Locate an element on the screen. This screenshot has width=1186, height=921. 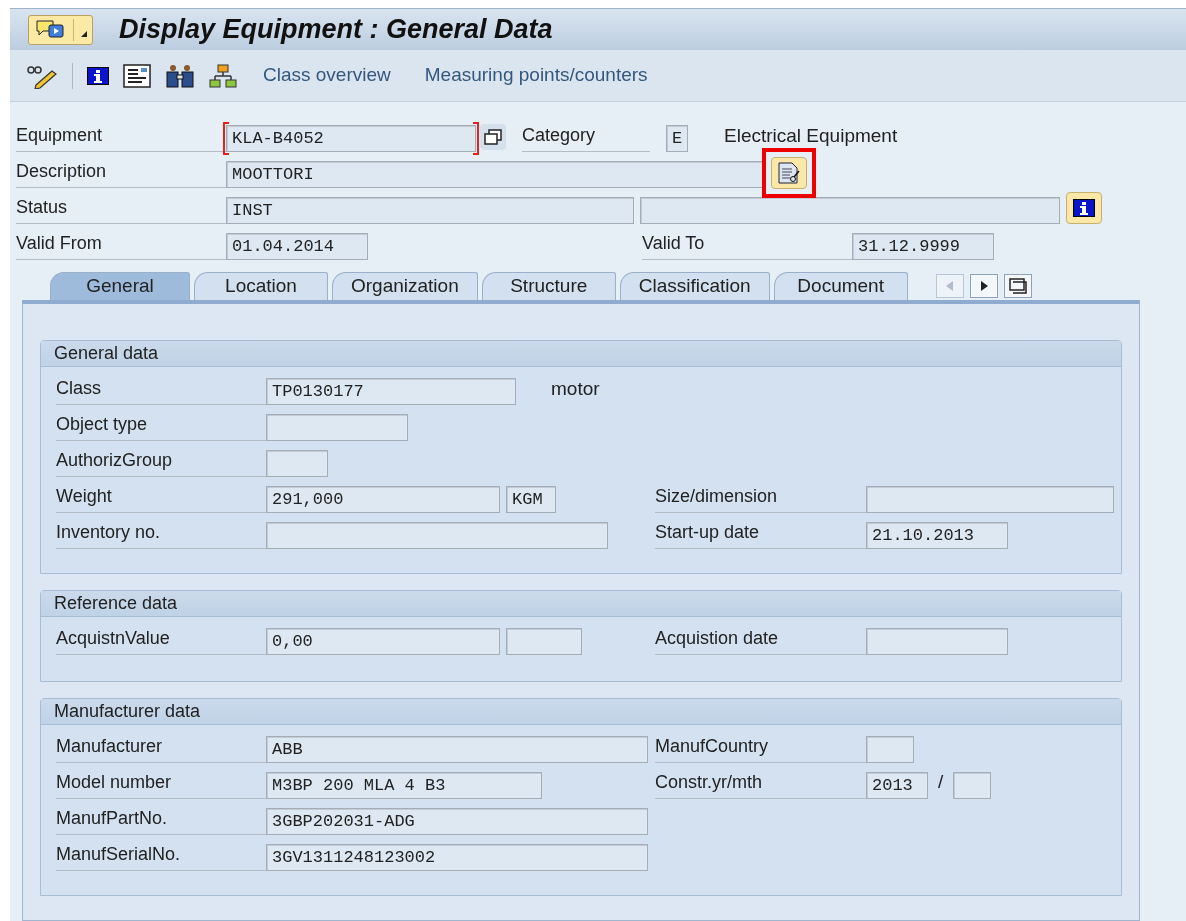
field-label: Category is located at coordinates (586, 137).